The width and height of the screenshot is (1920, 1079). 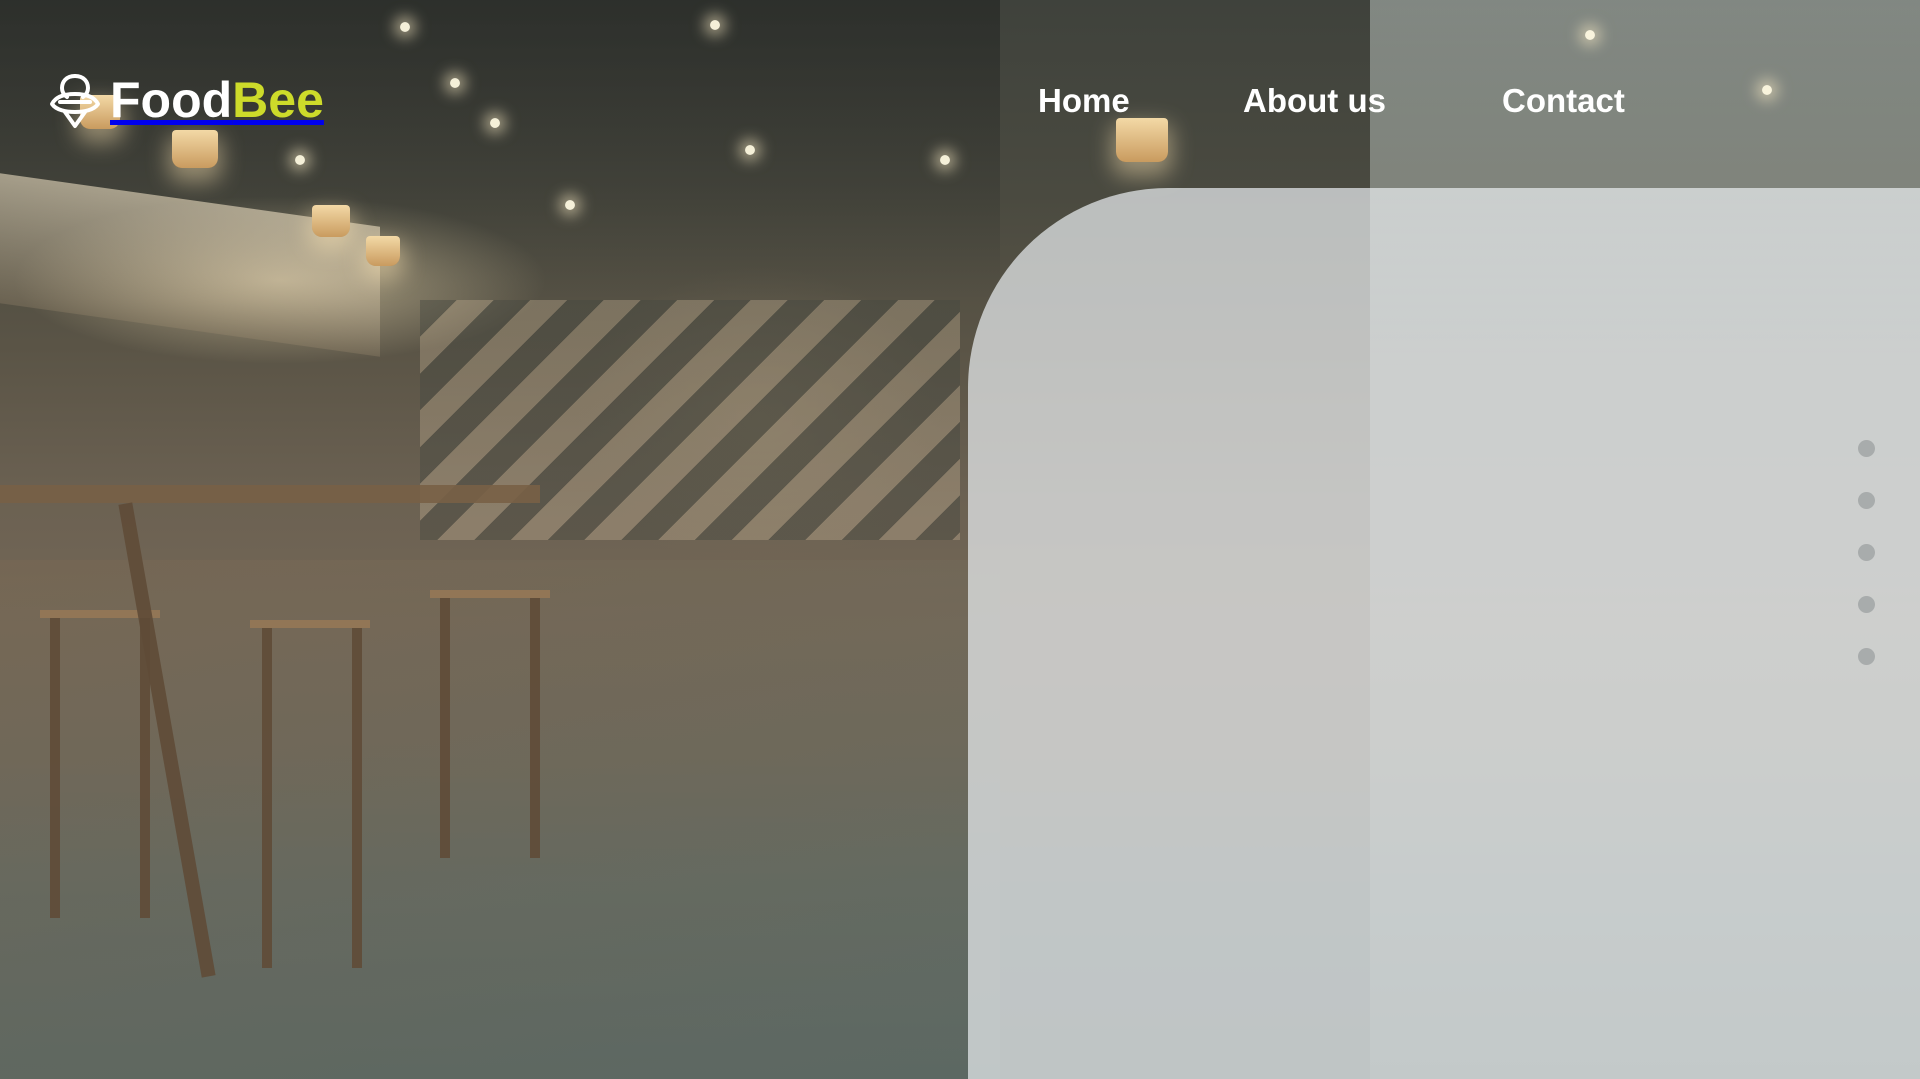 I want to click on patterned-wall, so click(x=690, y=420).